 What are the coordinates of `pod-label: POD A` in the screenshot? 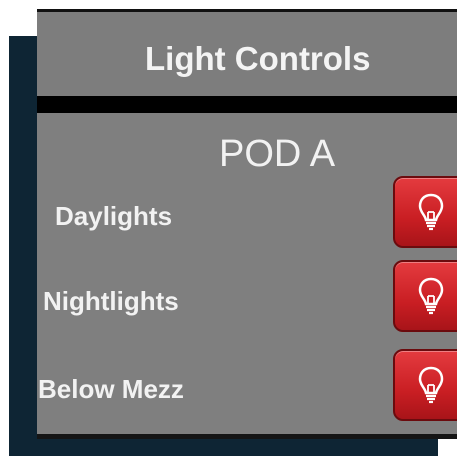 It's located at (277, 154).